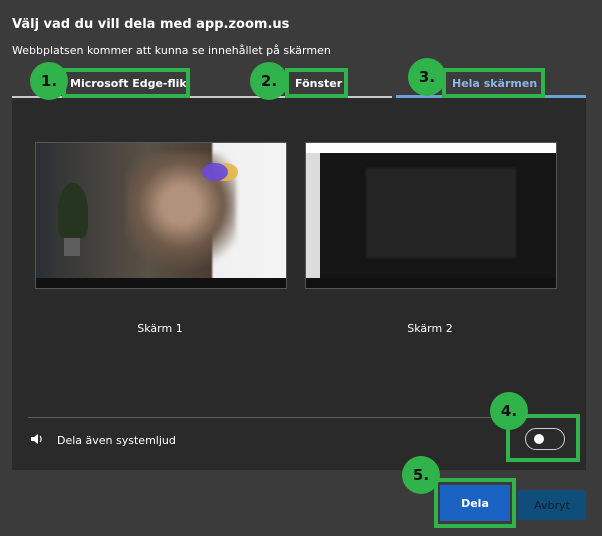 Image resolution: width=602 pixels, height=536 pixels. Describe the element at coordinates (49, 81) in the screenshot. I see `badge-1: 1.` at that location.